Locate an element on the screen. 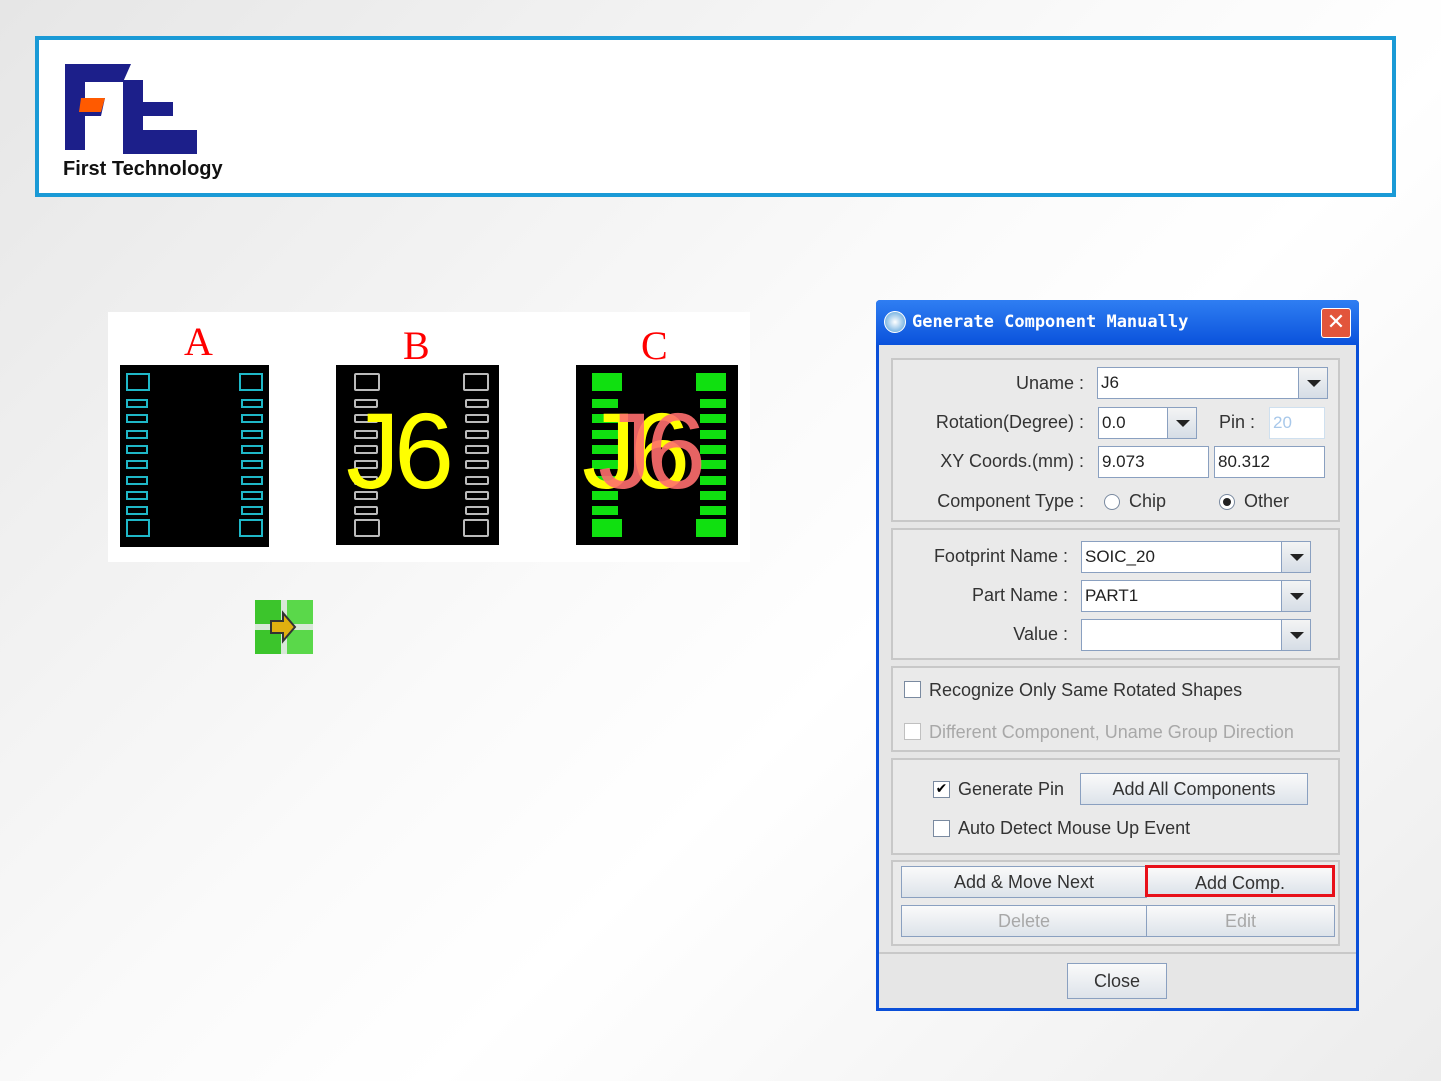  part-name-input: PART1 is located at coordinates (1181, 596).